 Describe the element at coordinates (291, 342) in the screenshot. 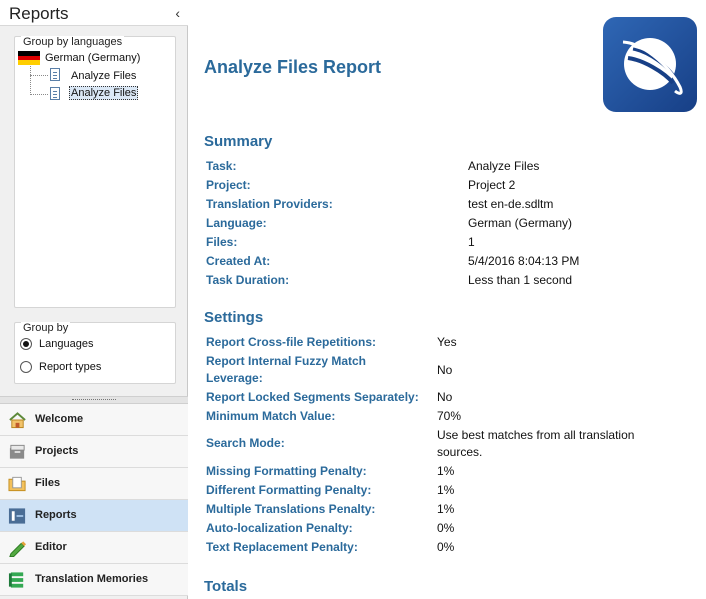

I see `settings-label: Report Cross-file Repetitions:` at that location.